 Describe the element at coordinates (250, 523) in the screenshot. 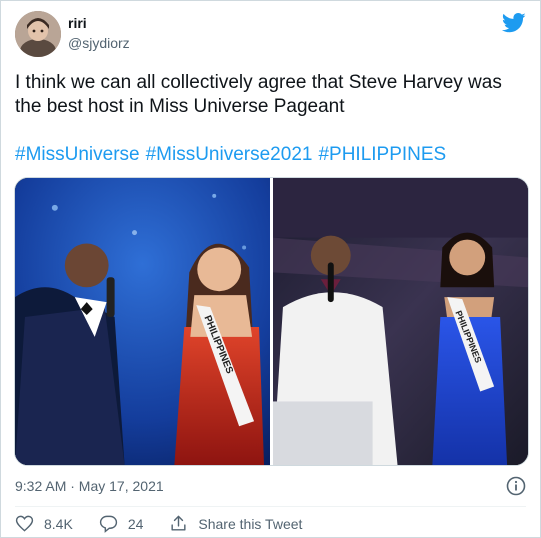

I see `share-label: Share this Tweet` at that location.